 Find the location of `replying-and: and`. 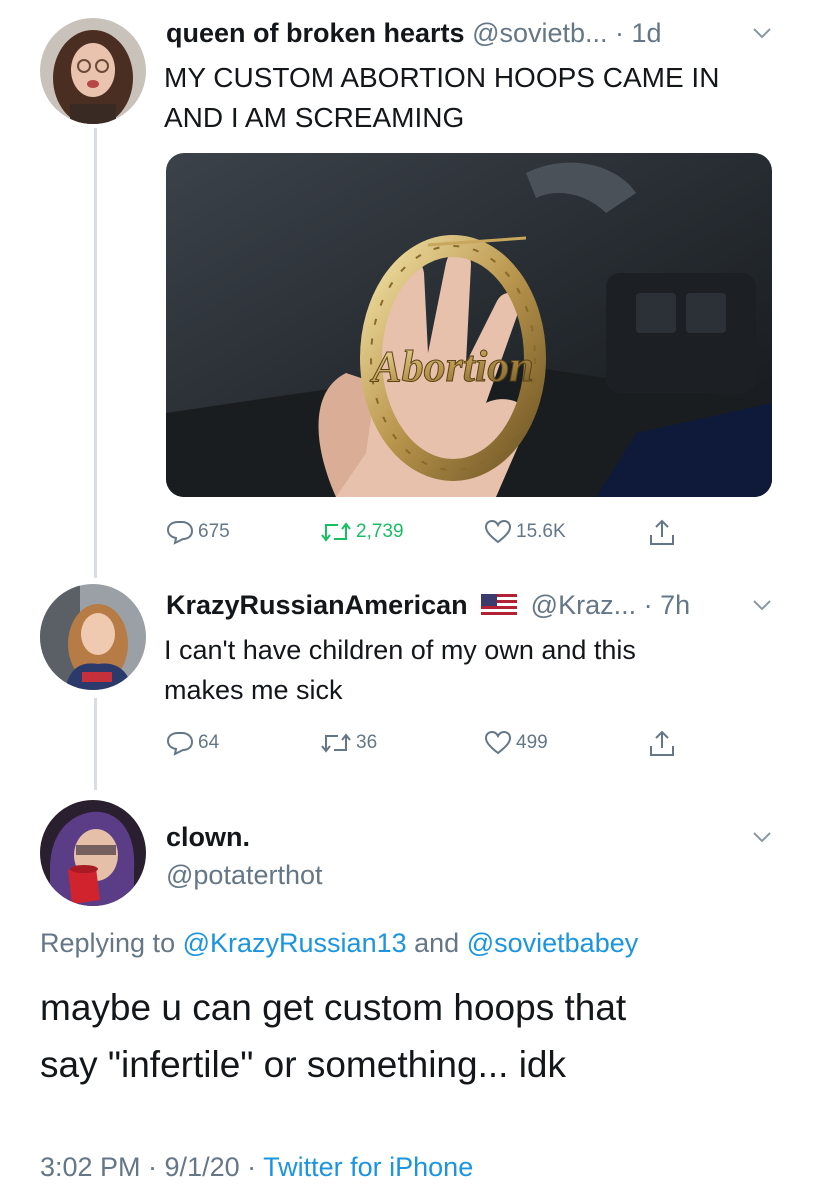

replying-and: and is located at coordinates (437, 943).